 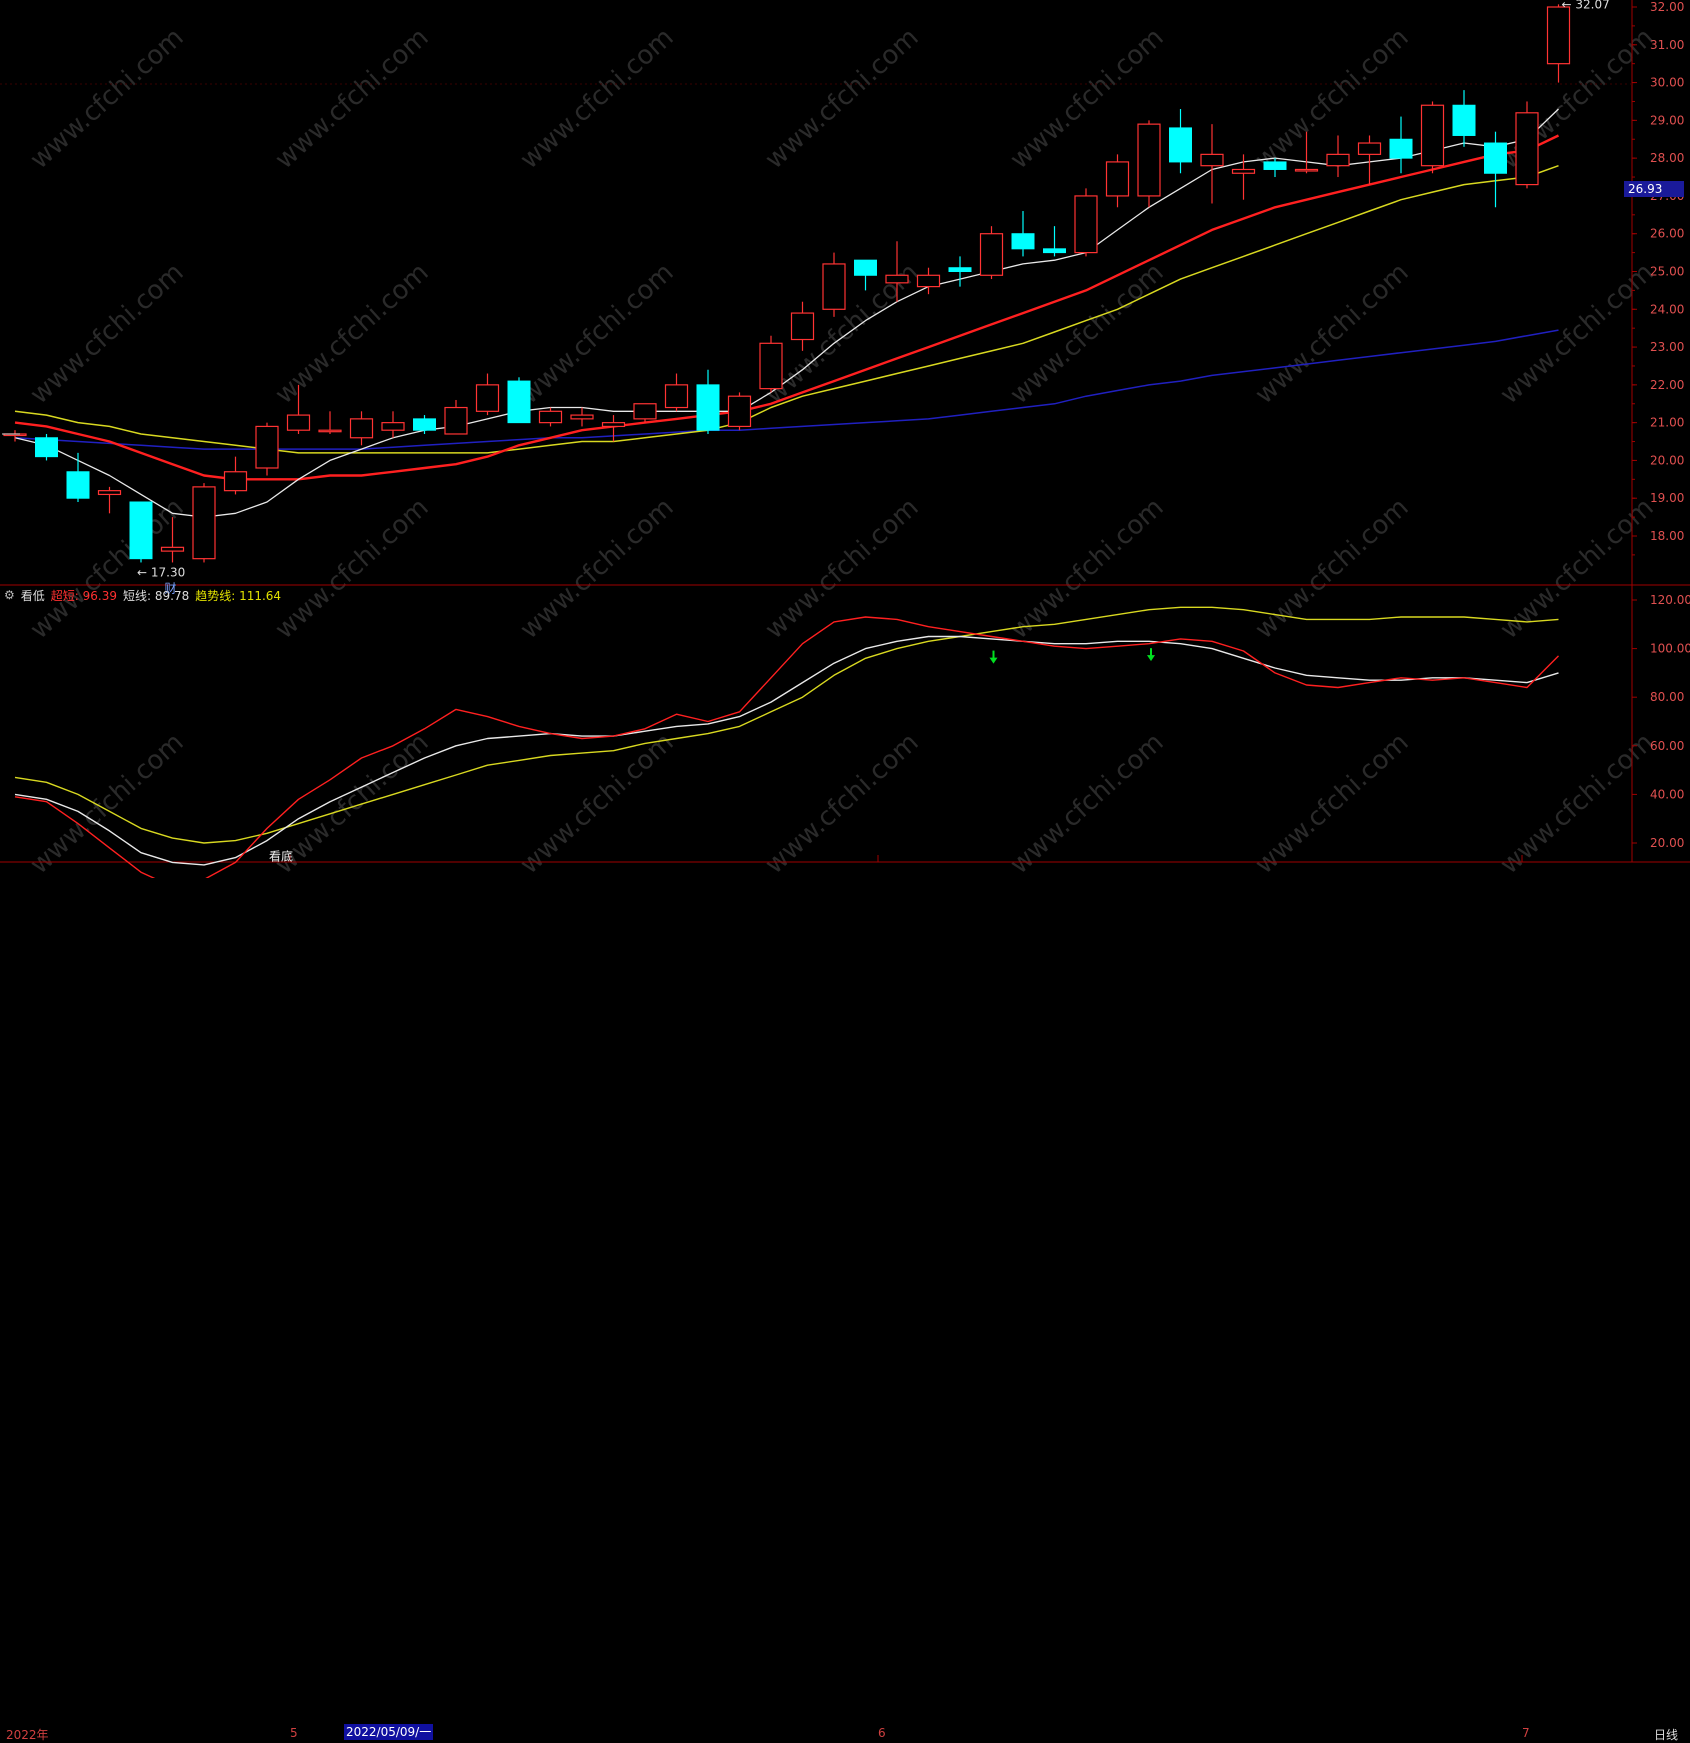 I want to click on sell-signal-arrowhead-icon, so click(x=993, y=660).